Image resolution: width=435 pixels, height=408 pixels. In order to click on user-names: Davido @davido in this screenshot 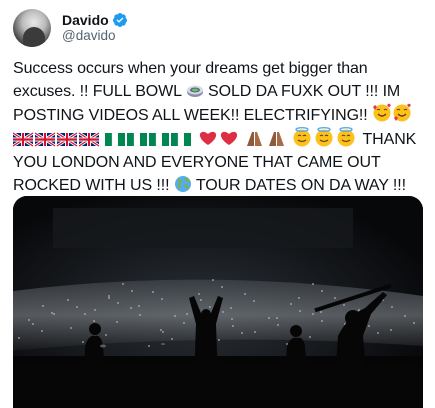, I will do `click(95, 28)`.